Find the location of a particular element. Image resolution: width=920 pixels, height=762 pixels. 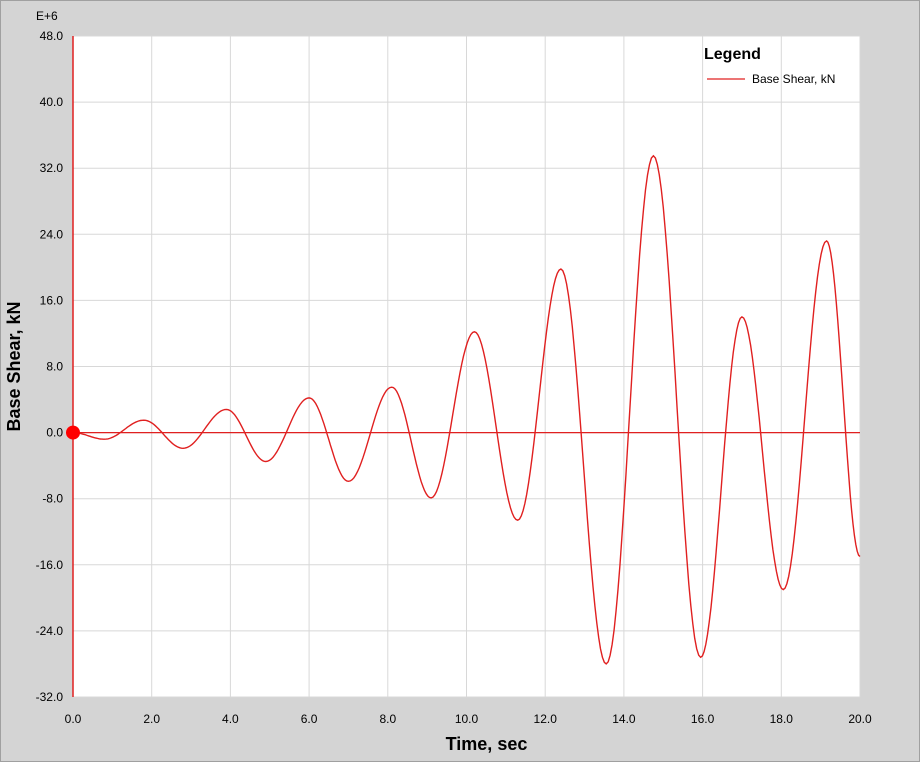

x-tick-label: 10.0 is located at coordinates (467, 719).